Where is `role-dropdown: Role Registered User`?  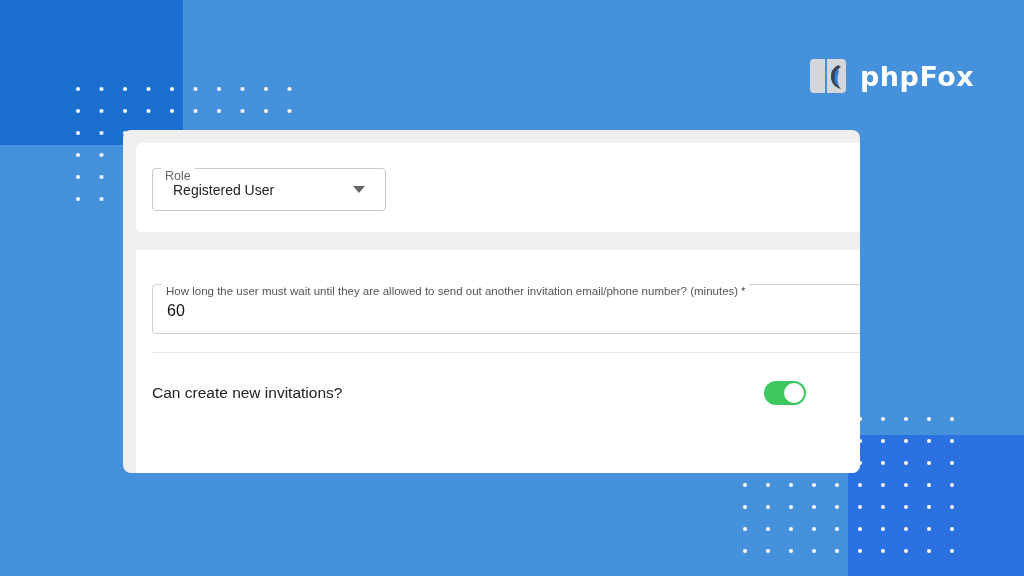
role-dropdown: Role Registered User is located at coordinates (269, 189).